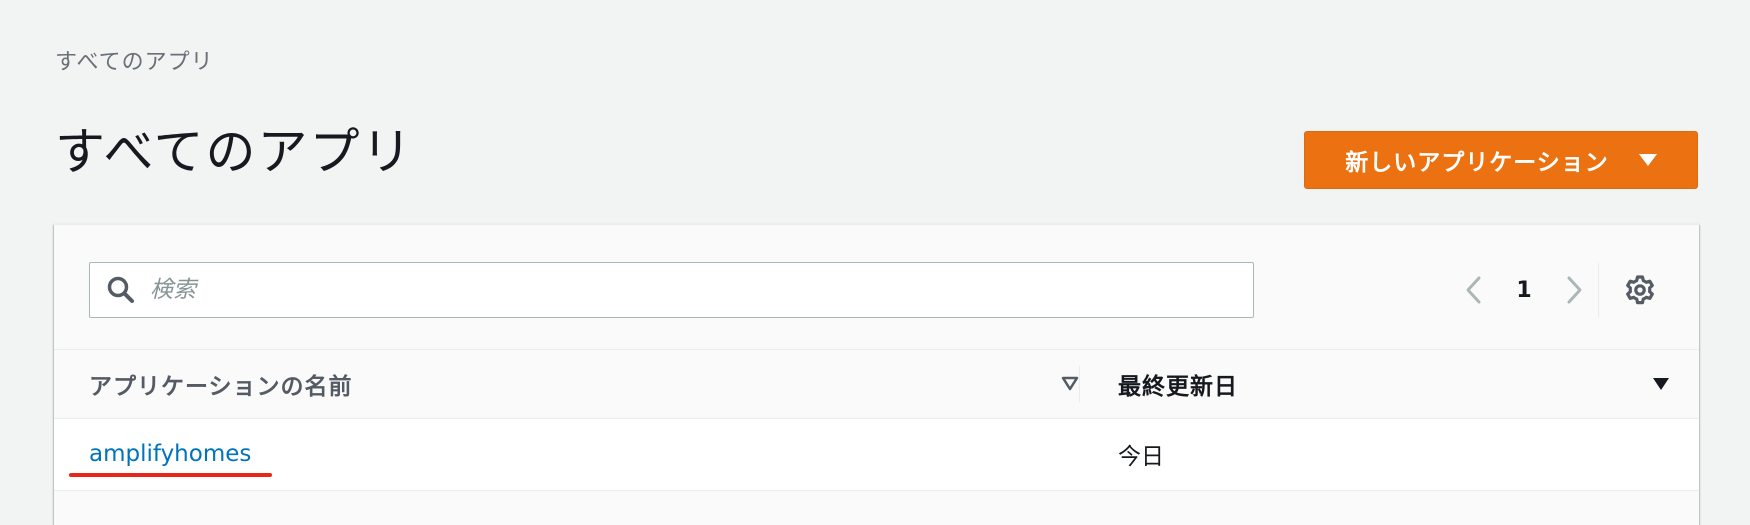  I want to click on chevron-left-icon, so click(1474, 290).